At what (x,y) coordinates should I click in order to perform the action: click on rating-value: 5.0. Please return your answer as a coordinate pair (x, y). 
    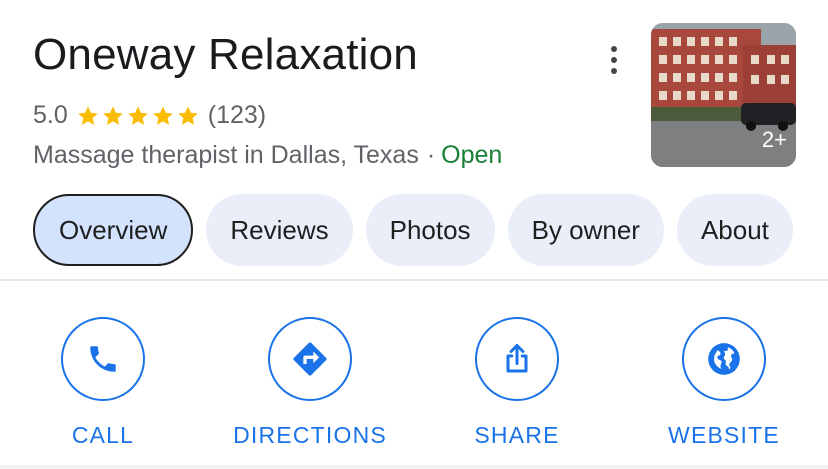
    Looking at the image, I should click on (50, 115).